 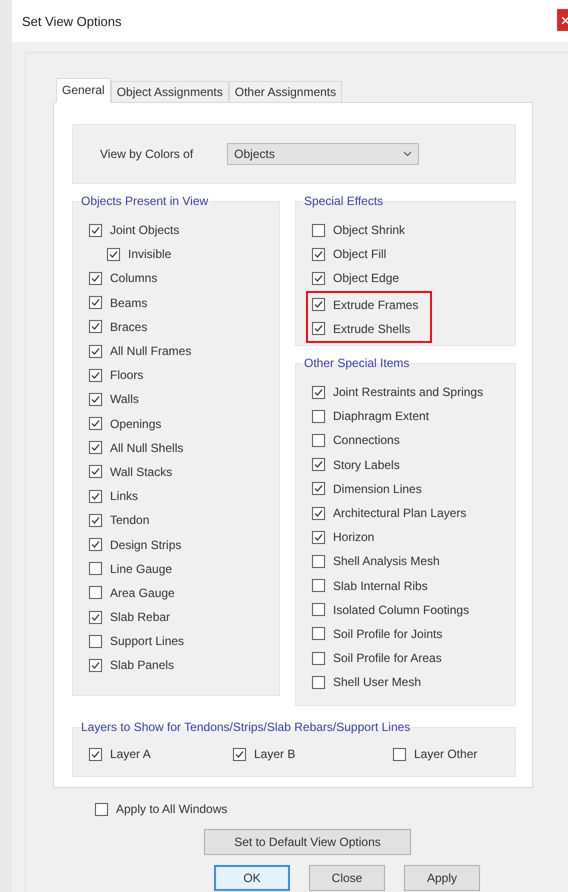 I want to click on dialog-button: Close, so click(x=347, y=878).